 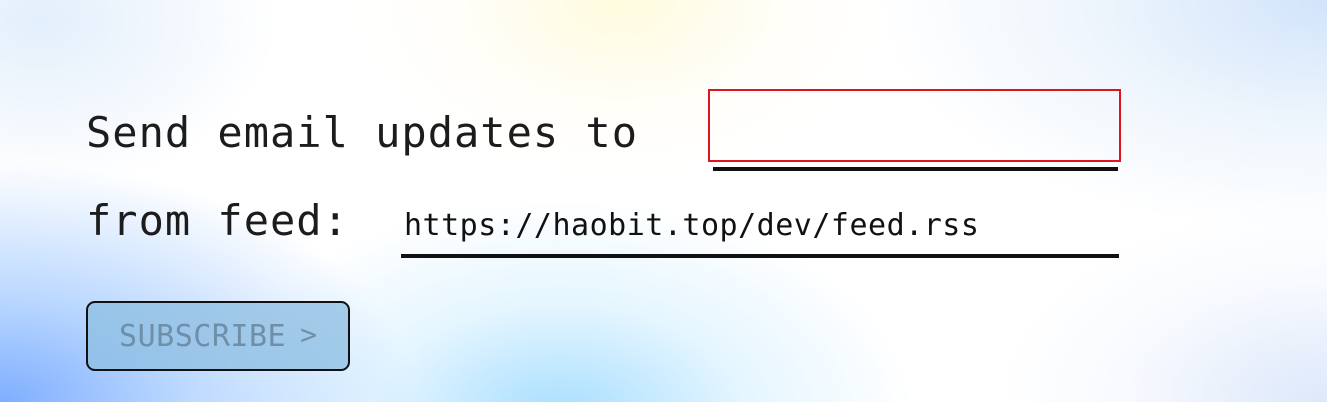 What do you see at coordinates (914, 125) in the screenshot?
I see `email-input` at bounding box center [914, 125].